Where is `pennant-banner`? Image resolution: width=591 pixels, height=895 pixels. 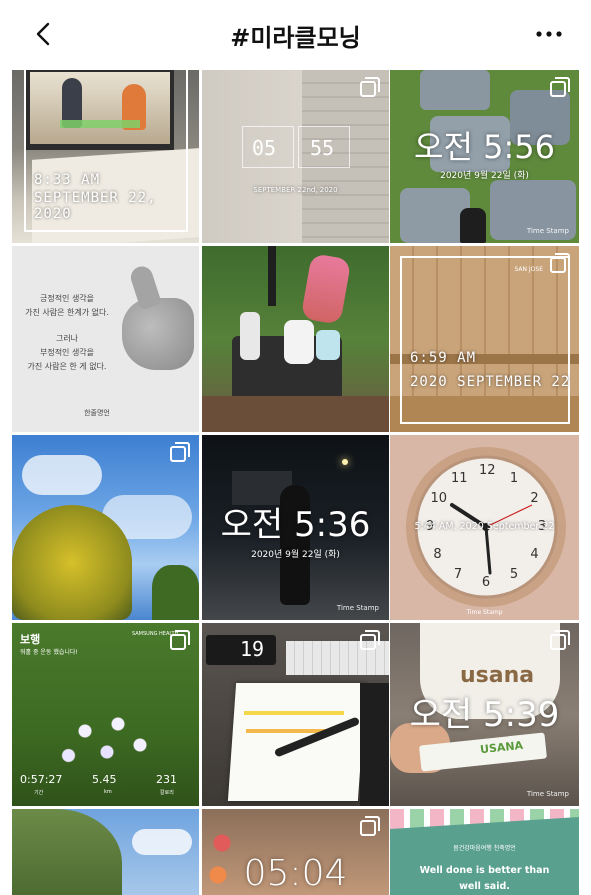 pennant-banner is located at coordinates (484, 819).